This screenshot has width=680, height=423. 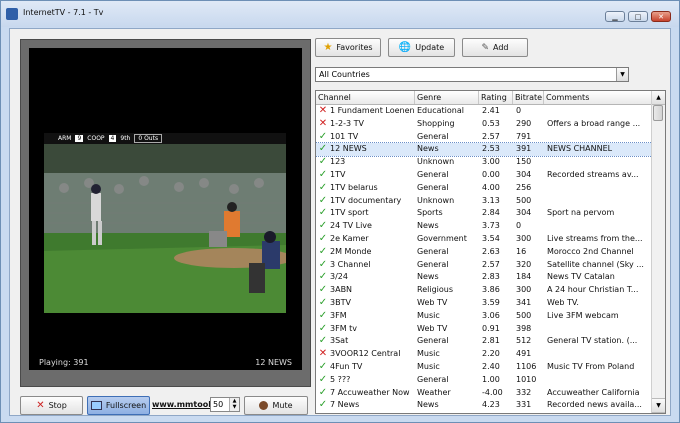 I want to click on col-header-genre: Genre, so click(x=447, y=97).